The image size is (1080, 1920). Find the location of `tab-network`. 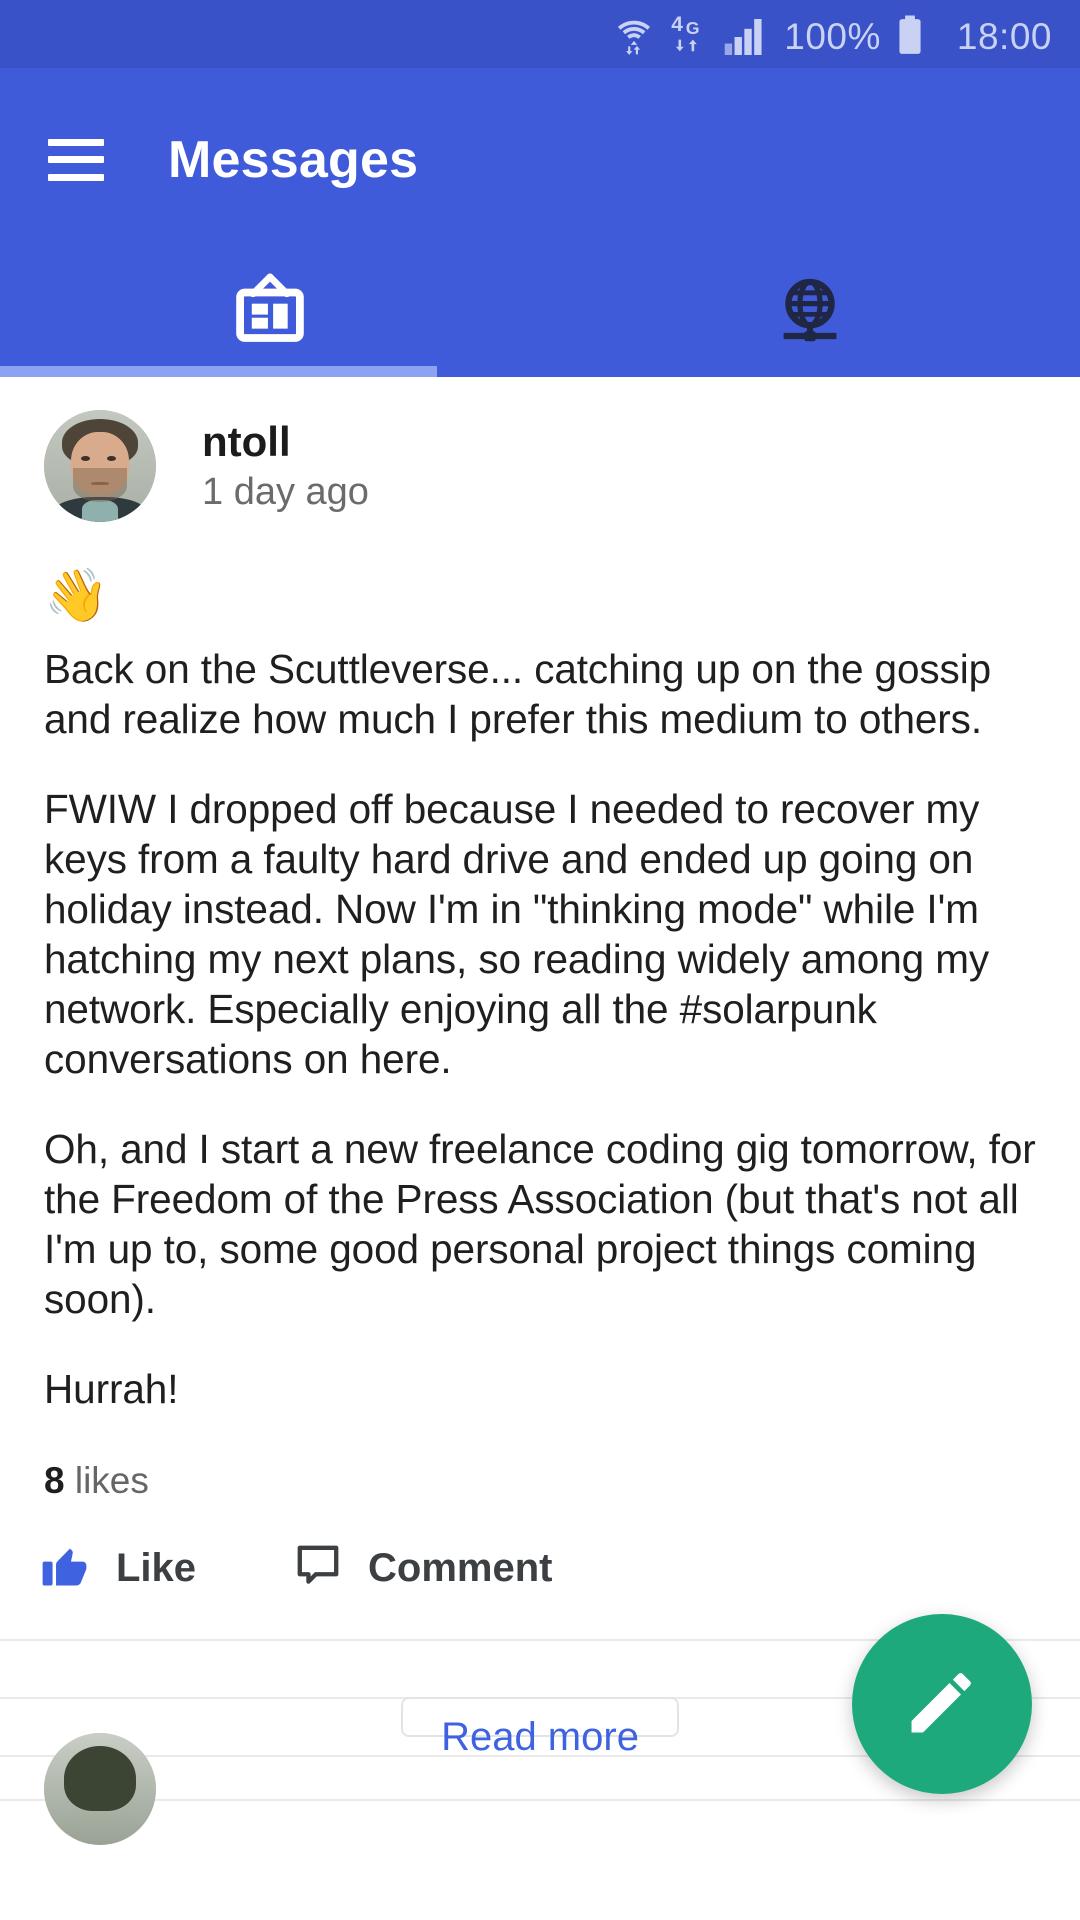

tab-network is located at coordinates (810, 314).